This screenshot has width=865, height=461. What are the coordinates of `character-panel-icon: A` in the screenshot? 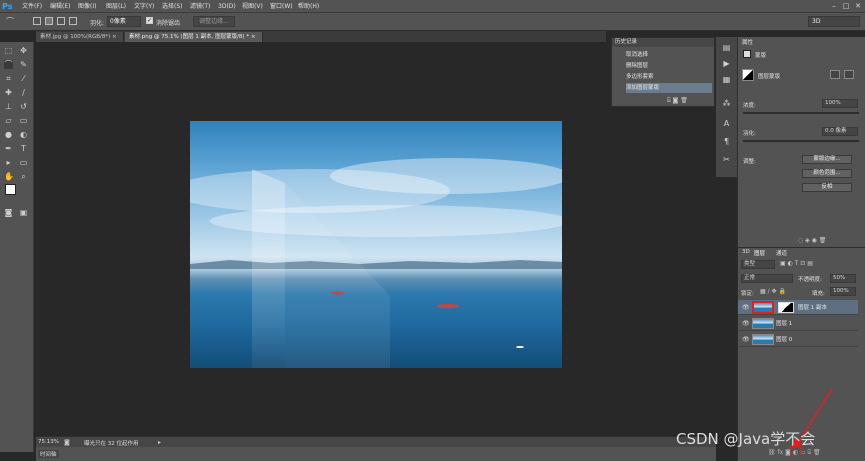 It's located at (726, 123).